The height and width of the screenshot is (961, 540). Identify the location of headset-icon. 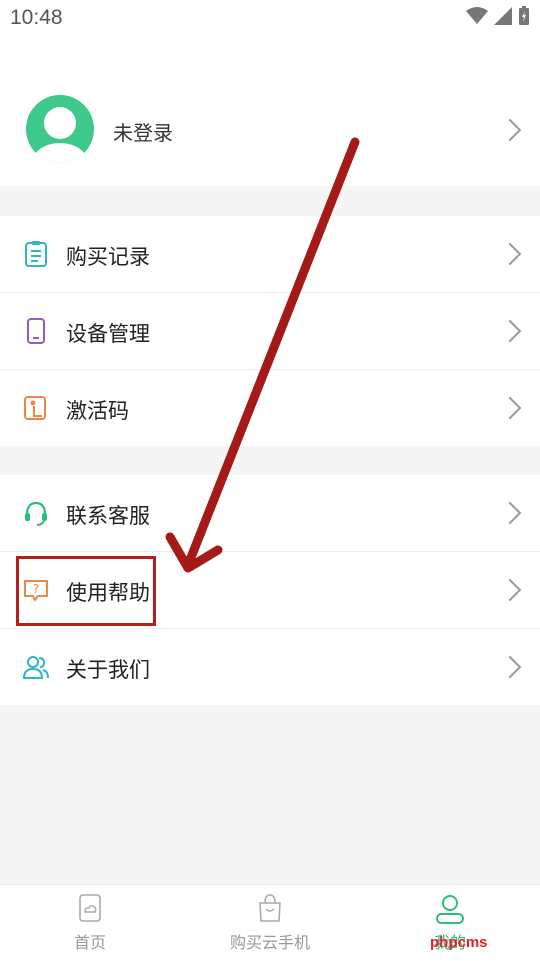
(36, 513).